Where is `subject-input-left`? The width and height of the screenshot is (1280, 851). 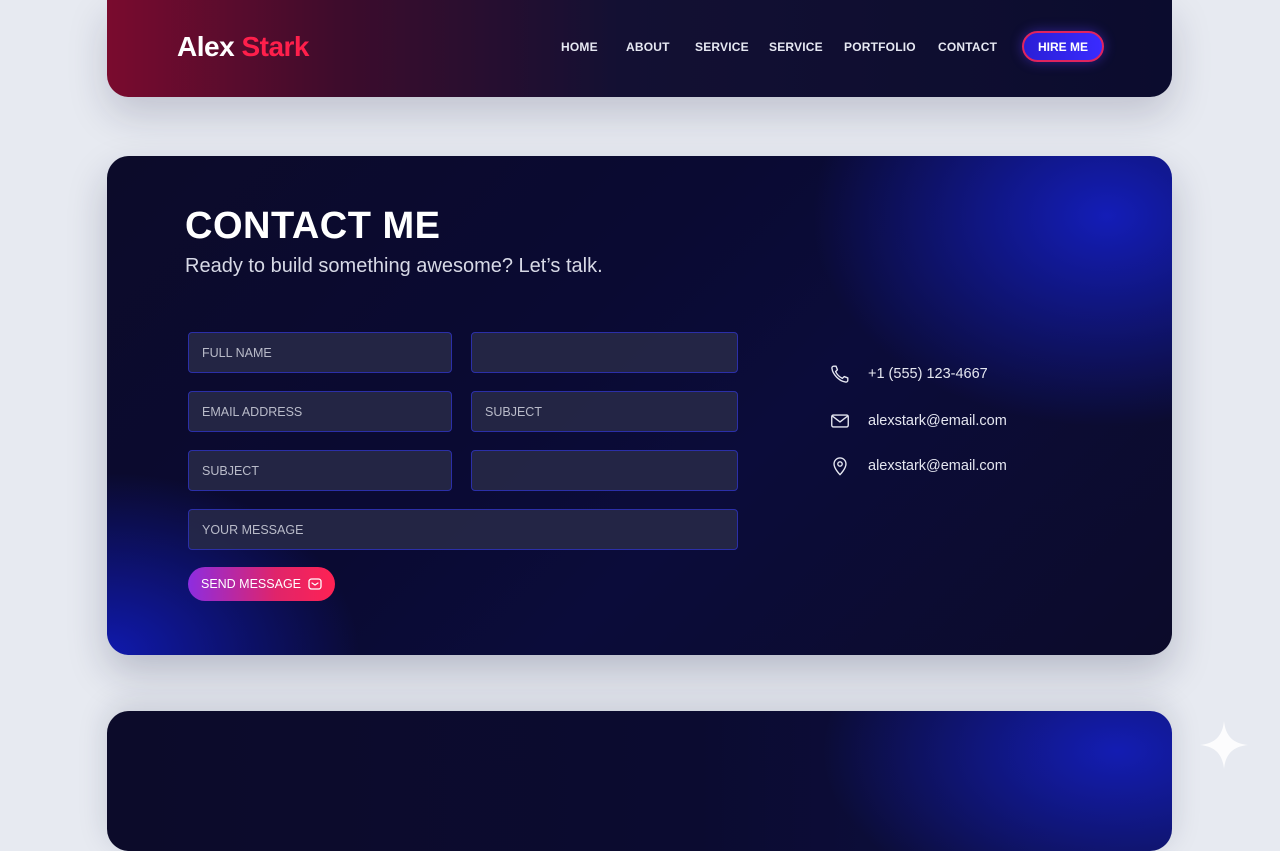 subject-input-left is located at coordinates (320, 470).